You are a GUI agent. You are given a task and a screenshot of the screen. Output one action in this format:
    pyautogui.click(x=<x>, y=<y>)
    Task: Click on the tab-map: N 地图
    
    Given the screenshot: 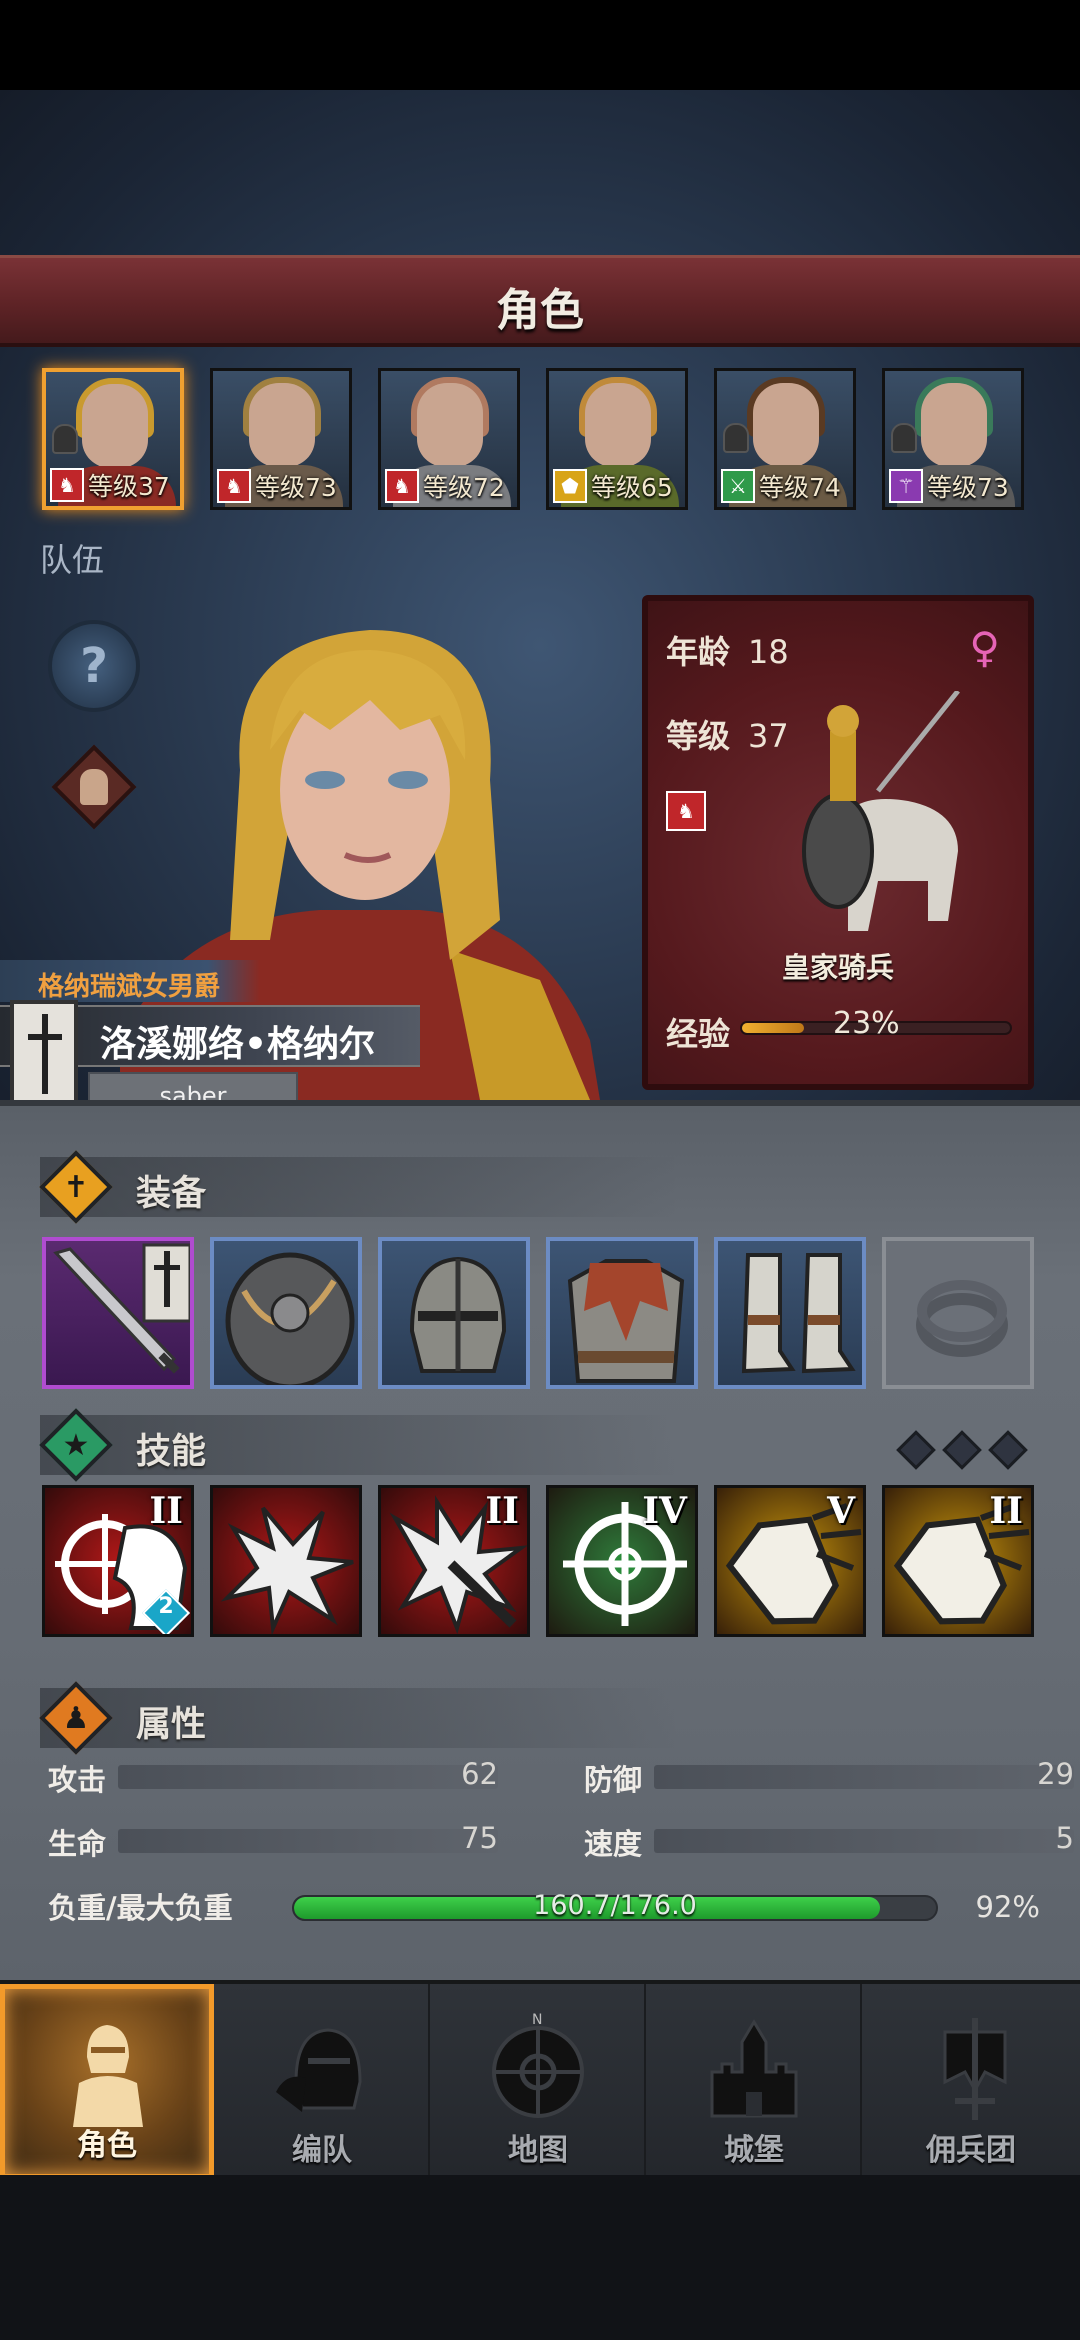 What is the action you would take?
    pyautogui.click(x=539, y=2081)
    